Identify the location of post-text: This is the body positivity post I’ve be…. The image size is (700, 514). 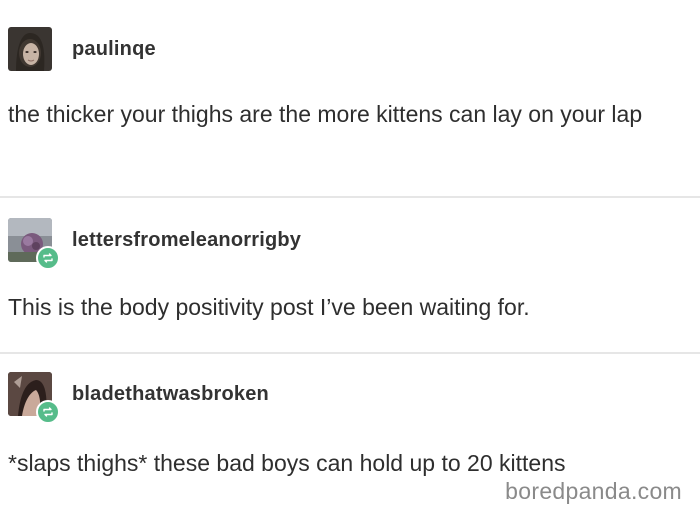
(269, 307).